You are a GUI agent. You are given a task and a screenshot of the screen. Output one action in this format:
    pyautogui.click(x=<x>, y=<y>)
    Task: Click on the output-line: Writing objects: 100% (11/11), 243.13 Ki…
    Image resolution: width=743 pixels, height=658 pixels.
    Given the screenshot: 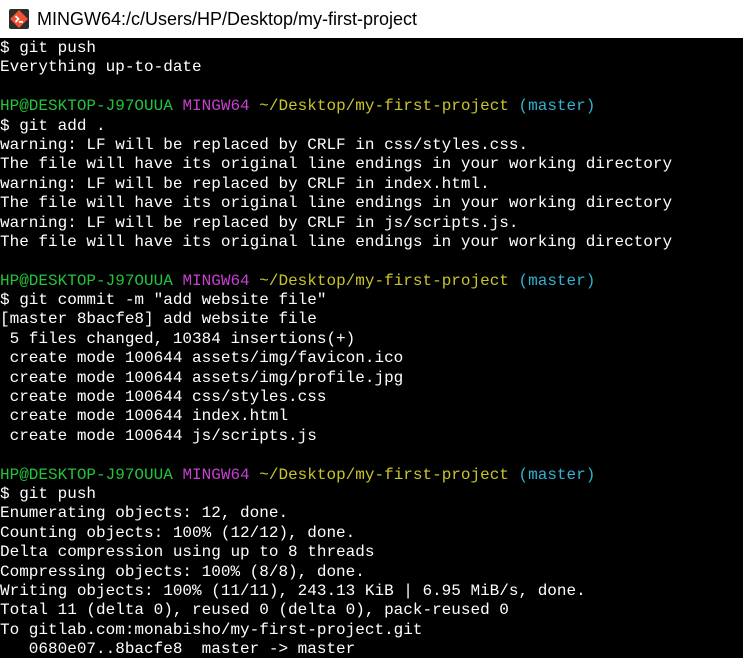 What is the action you would take?
    pyautogui.click(x=293, y=590)
    